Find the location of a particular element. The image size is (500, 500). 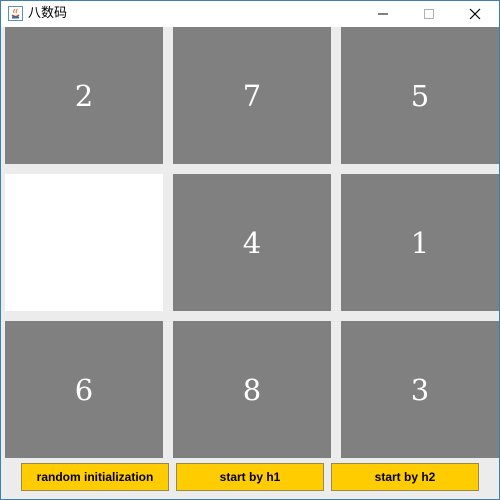

puzzle-tile: 6 is located at coordinates (84, 389).